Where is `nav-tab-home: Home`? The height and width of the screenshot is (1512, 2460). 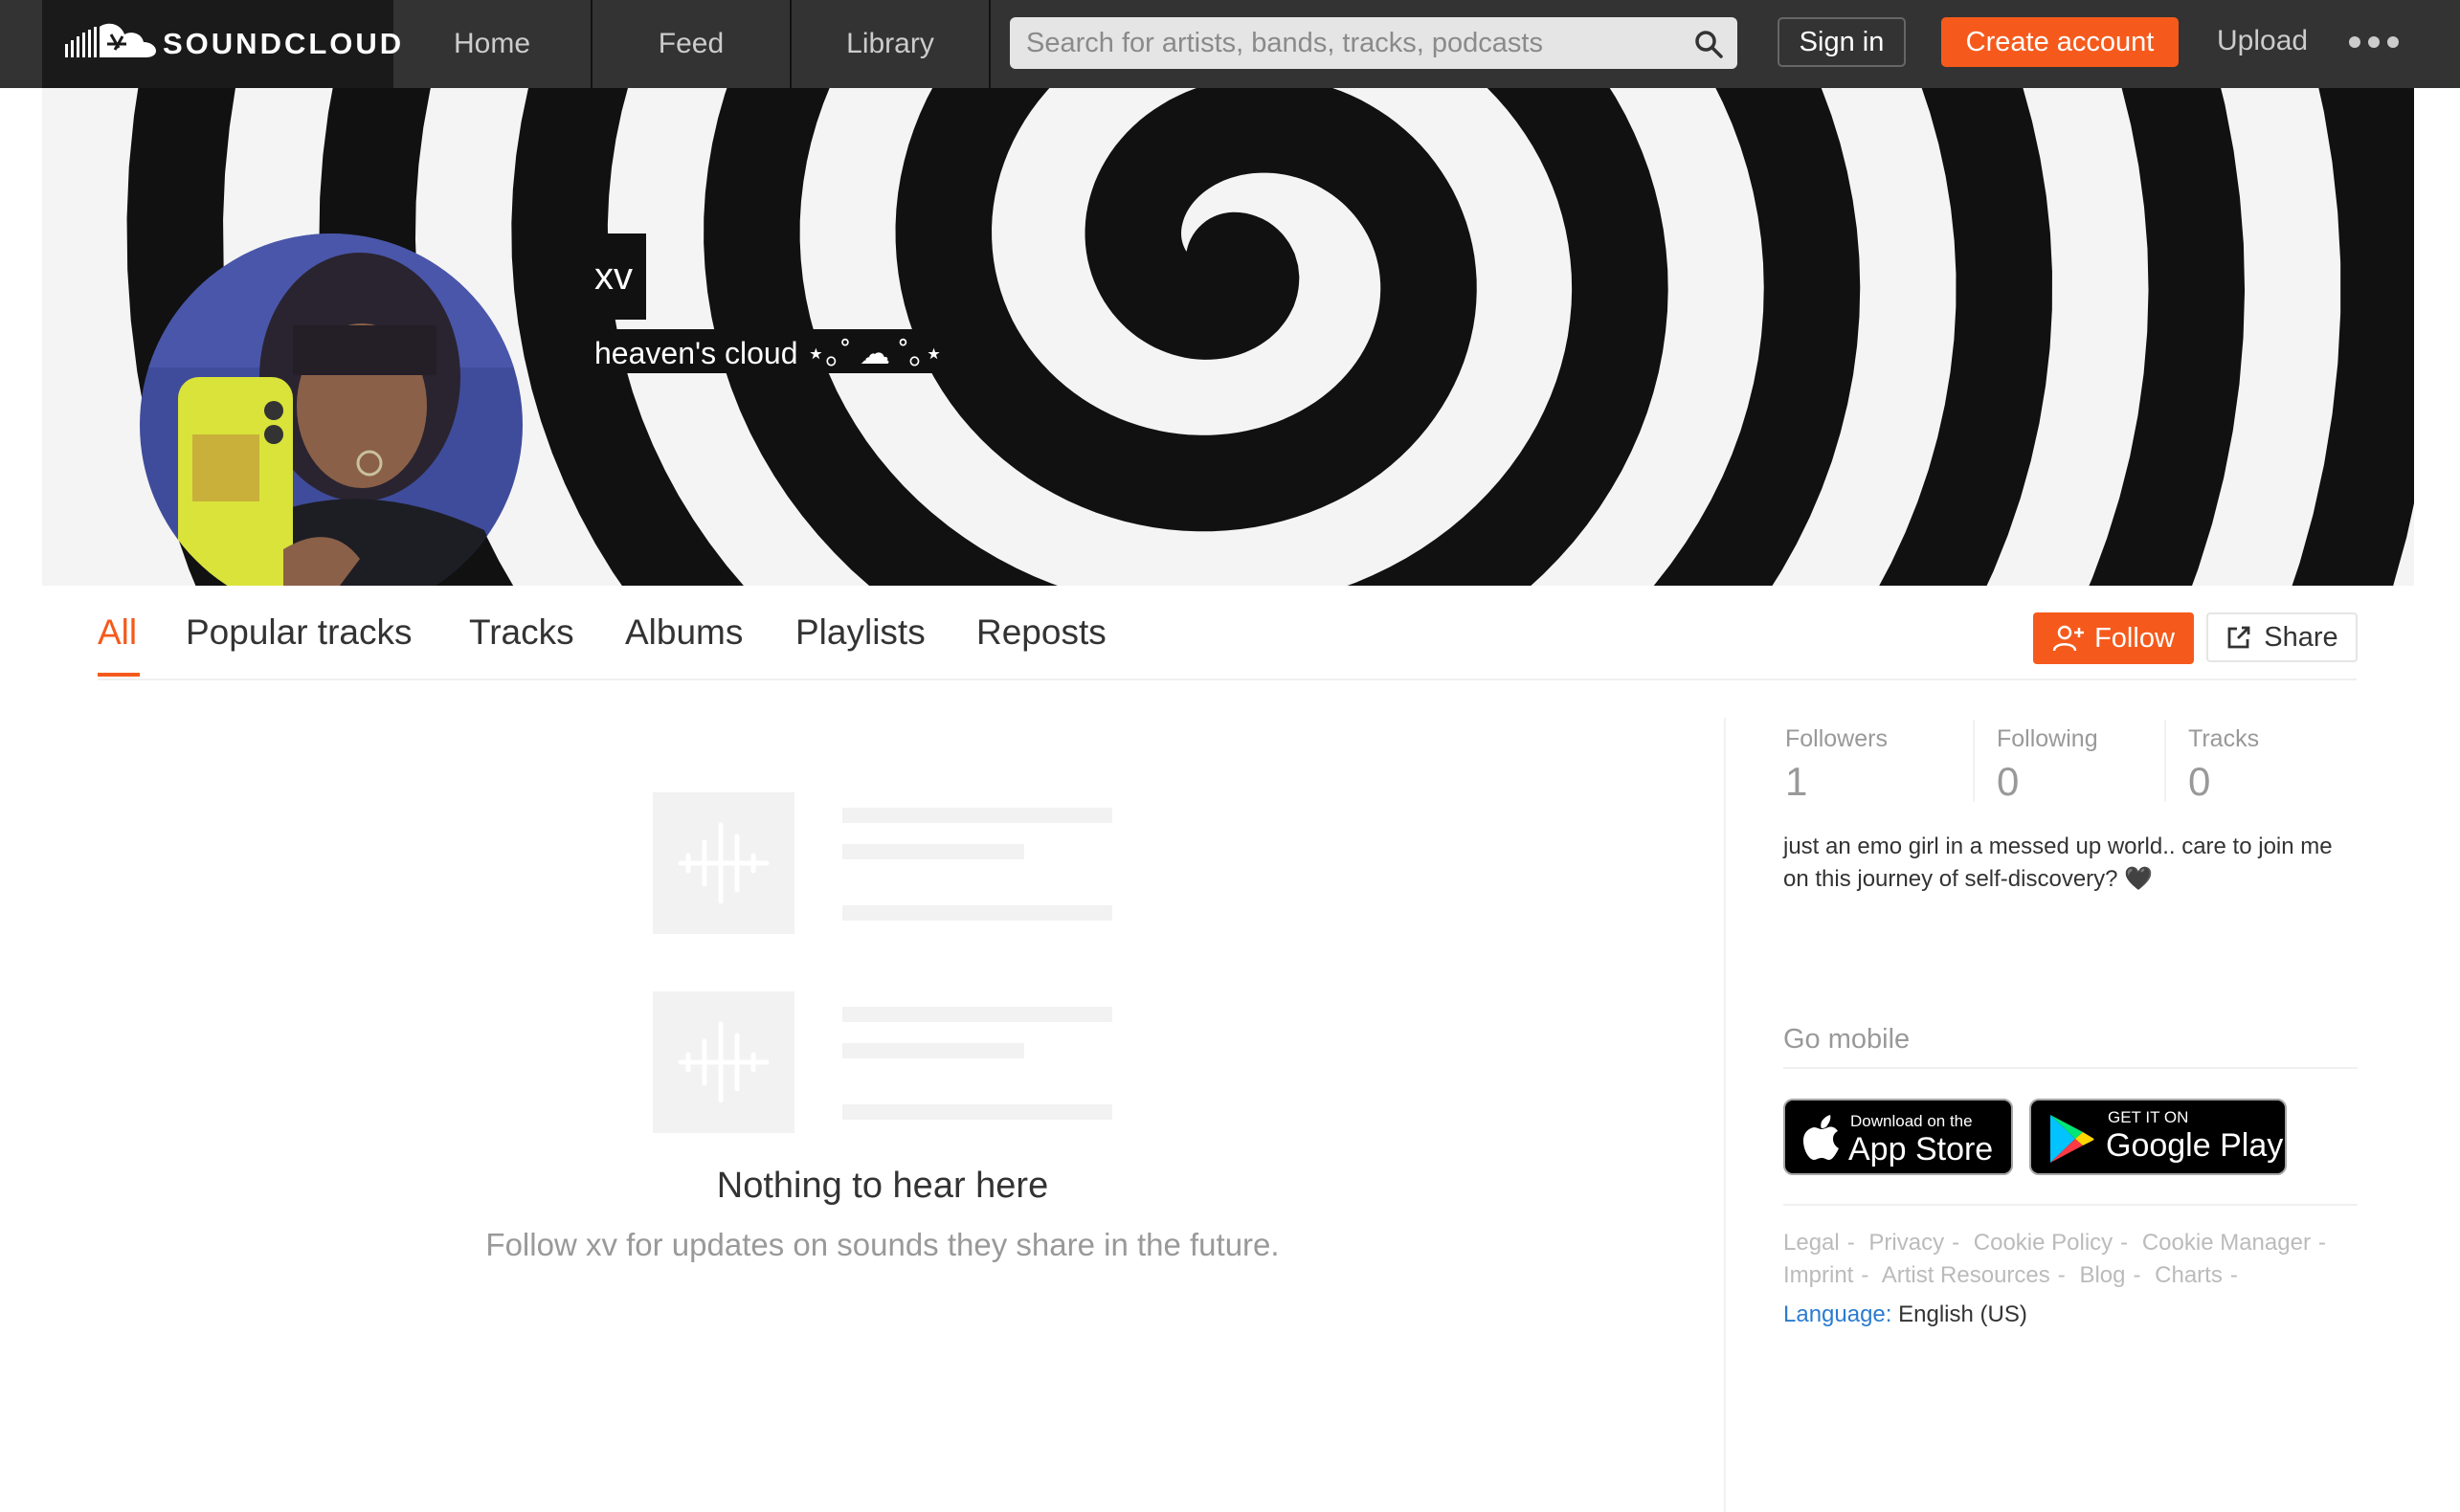 nav-tab-home: Home is located at coordinates (493, 44).